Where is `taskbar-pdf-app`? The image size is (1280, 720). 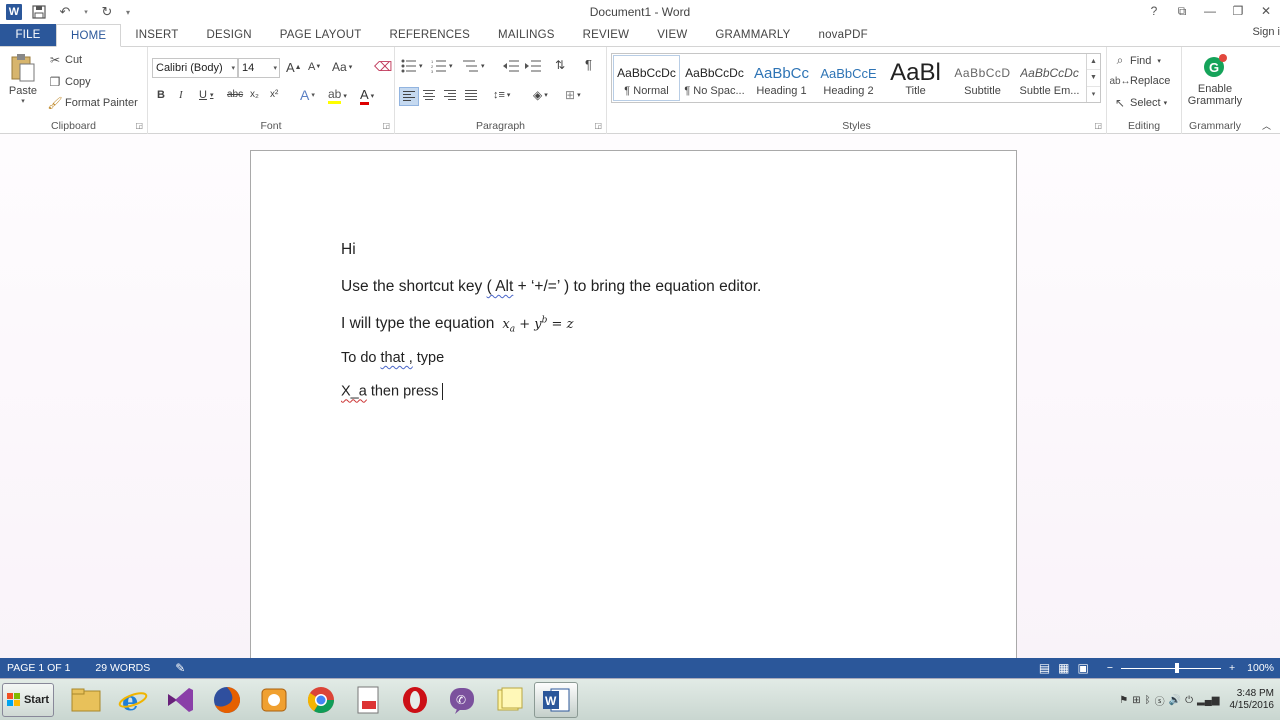 taskbar-pdf-app is located at coordinates (368, 700).